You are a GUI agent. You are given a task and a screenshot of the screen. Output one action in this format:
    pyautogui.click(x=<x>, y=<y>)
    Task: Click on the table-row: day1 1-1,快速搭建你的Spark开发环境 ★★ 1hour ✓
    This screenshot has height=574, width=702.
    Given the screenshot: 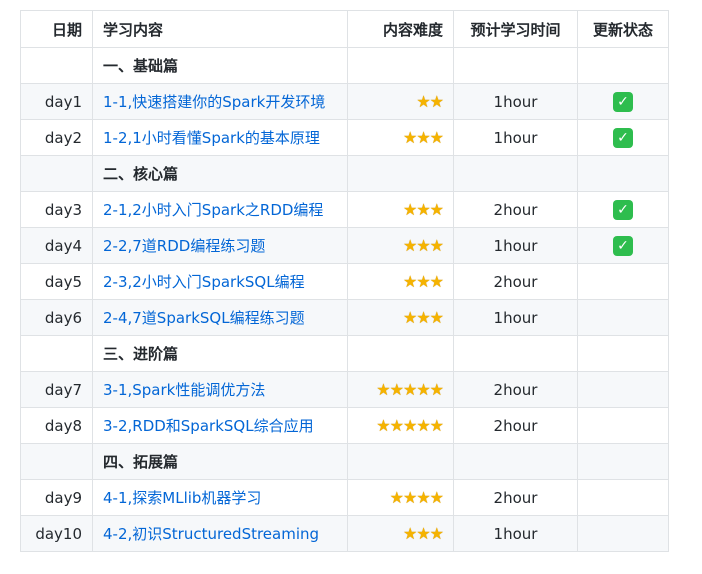 What is the action you would take?
    pyautogui.click(x=344, y=101)
    